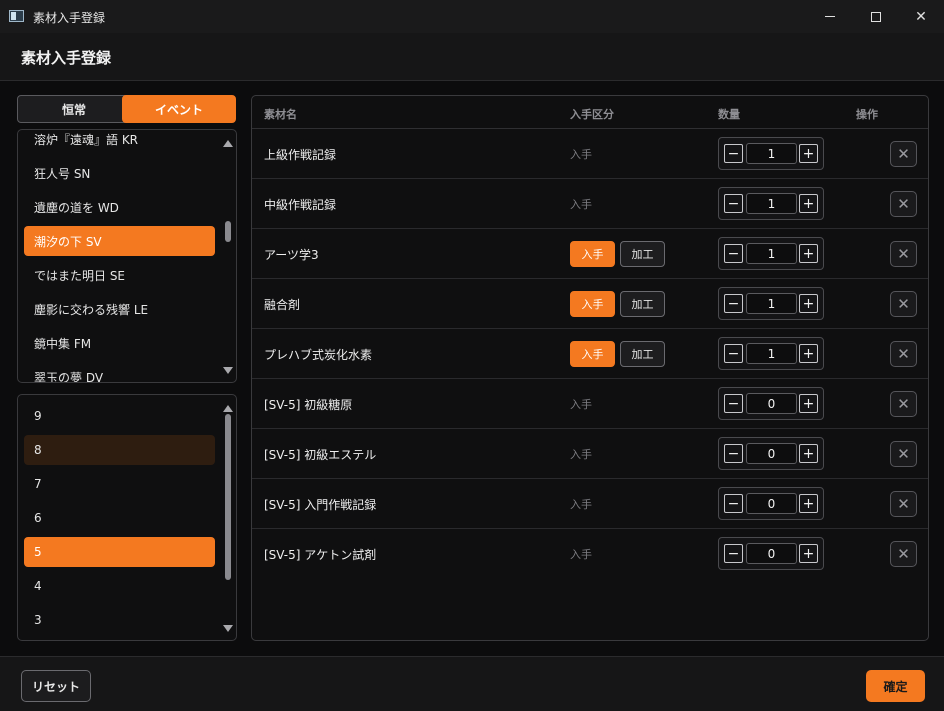  What do you see at coordinates (69, 18) in the screenshot?
I see `window-title: 素材入手登録` at bounding box center [69, 18].